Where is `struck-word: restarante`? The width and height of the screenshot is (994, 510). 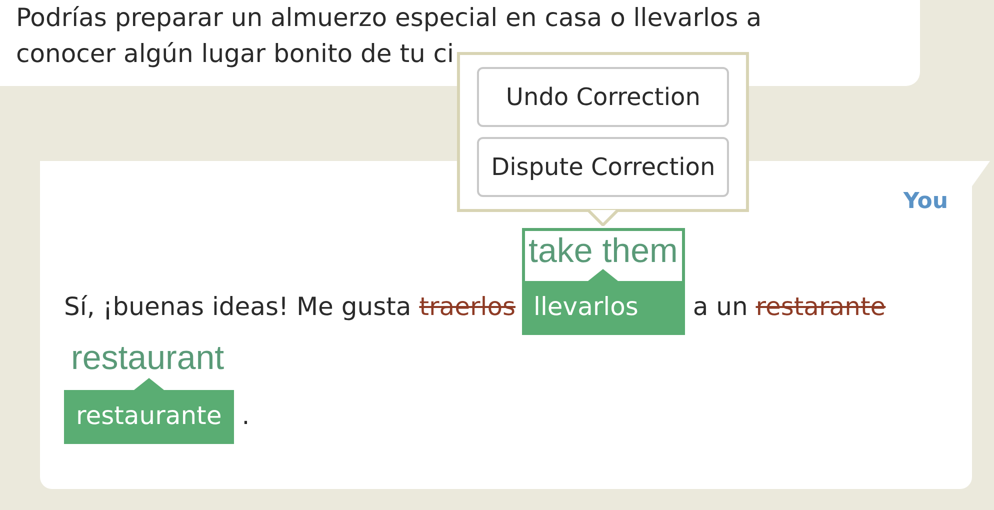
struck-word: restarante is located at coordinates (821, 306).